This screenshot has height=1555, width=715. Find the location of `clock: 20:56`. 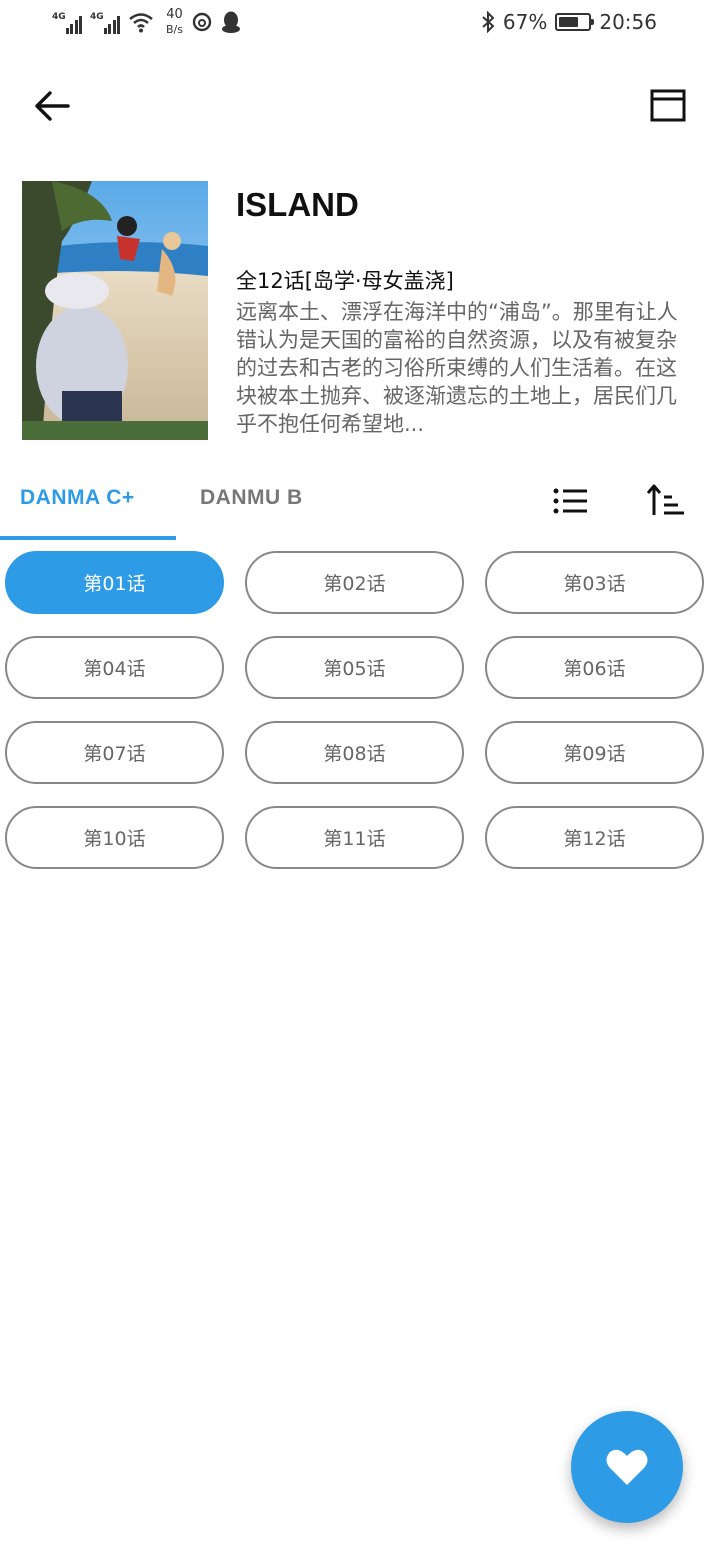

clock: 20:56 is located at coordinates (628, 22).